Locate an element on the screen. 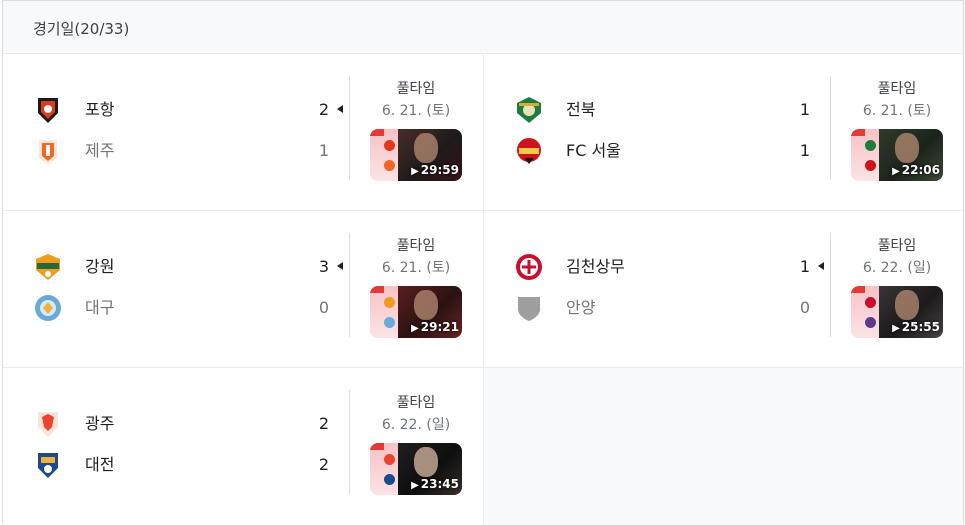 The image size is (965, 525). away-team-name: 제주 is located at coordinates (100, 150).